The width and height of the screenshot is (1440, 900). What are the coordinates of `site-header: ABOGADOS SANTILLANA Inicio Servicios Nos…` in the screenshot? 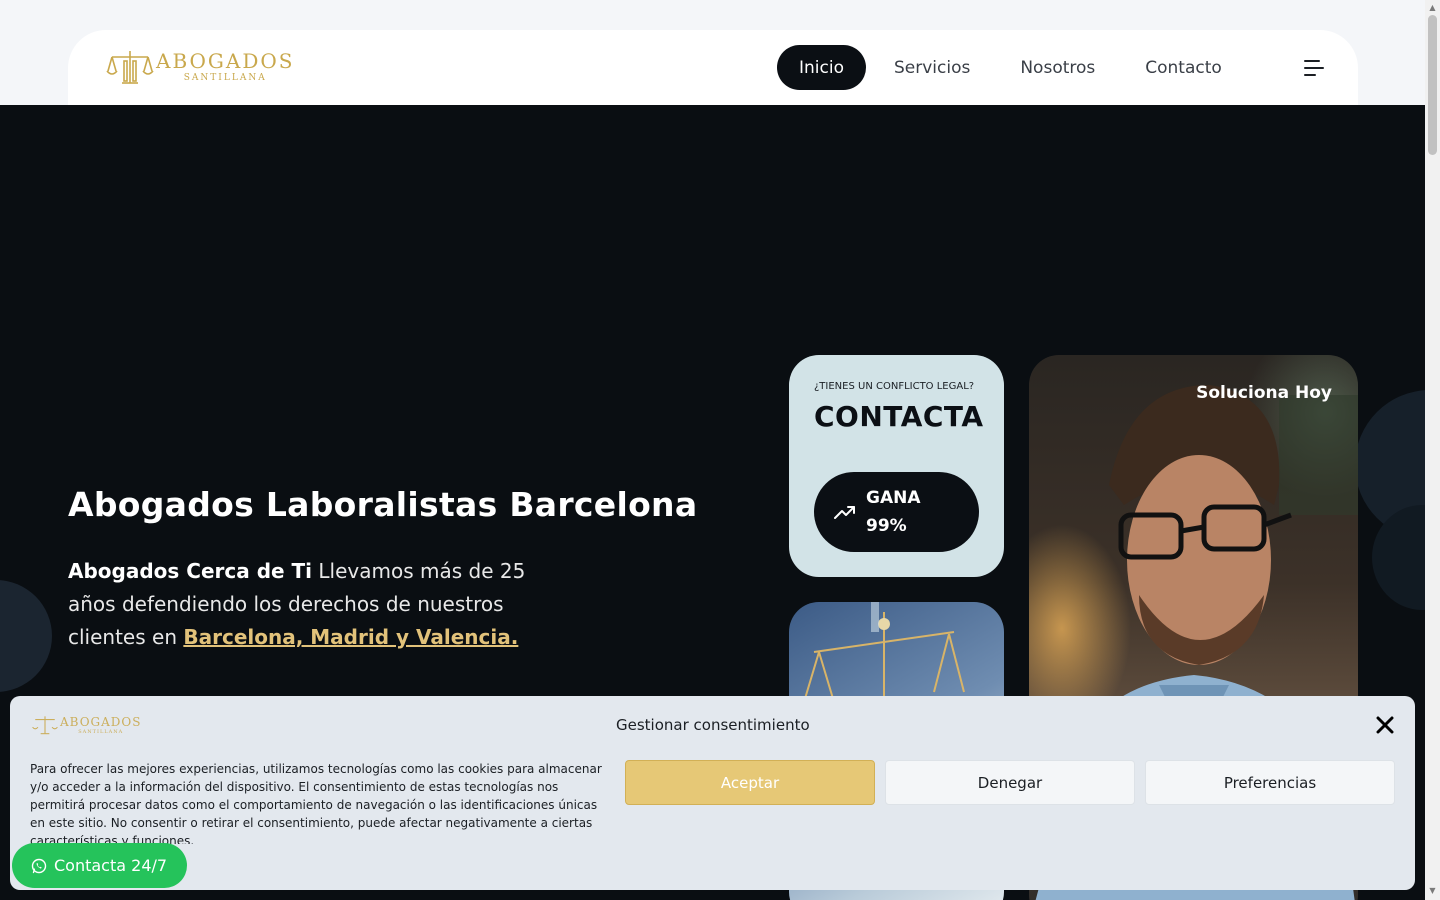 It's located at (713, 67).